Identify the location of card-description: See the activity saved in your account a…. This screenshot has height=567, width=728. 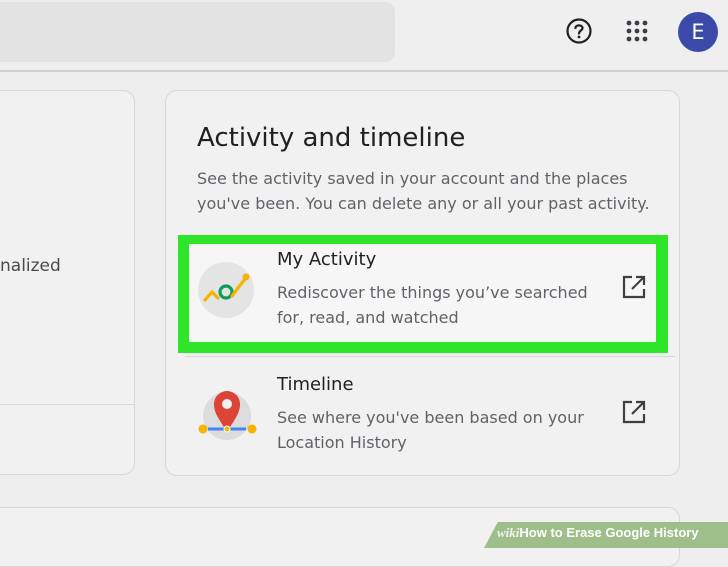
(423, 191).